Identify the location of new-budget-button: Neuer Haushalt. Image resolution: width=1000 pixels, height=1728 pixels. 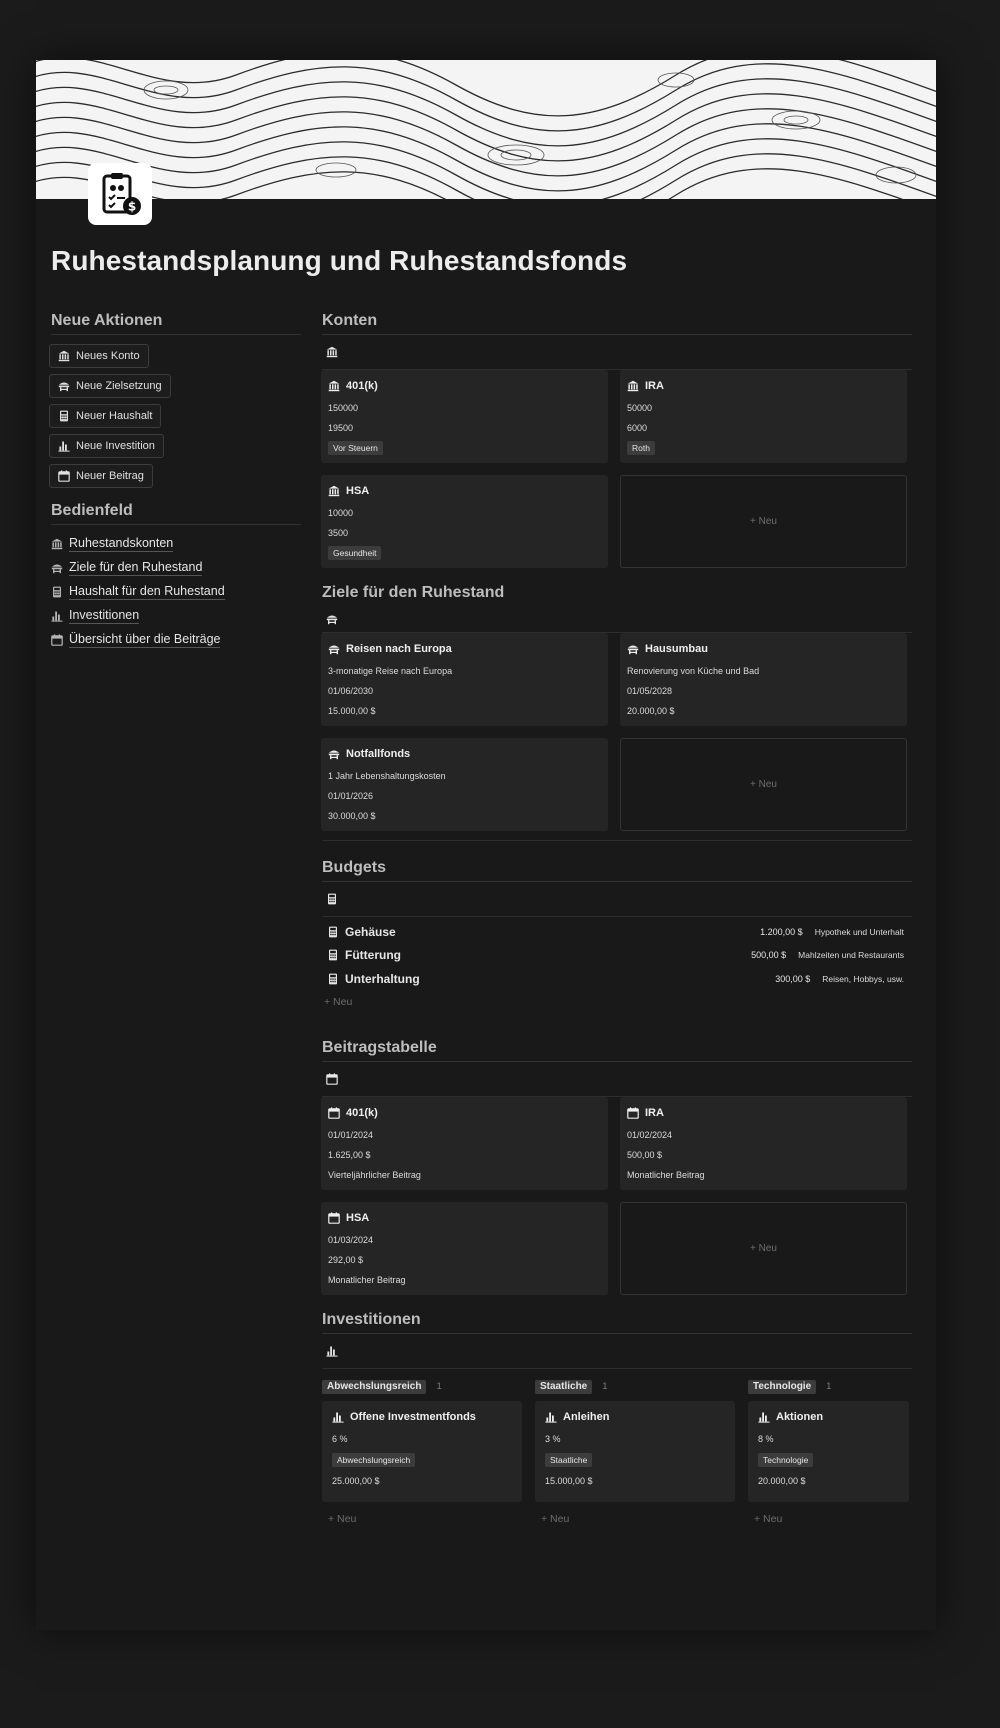
(105, 416).